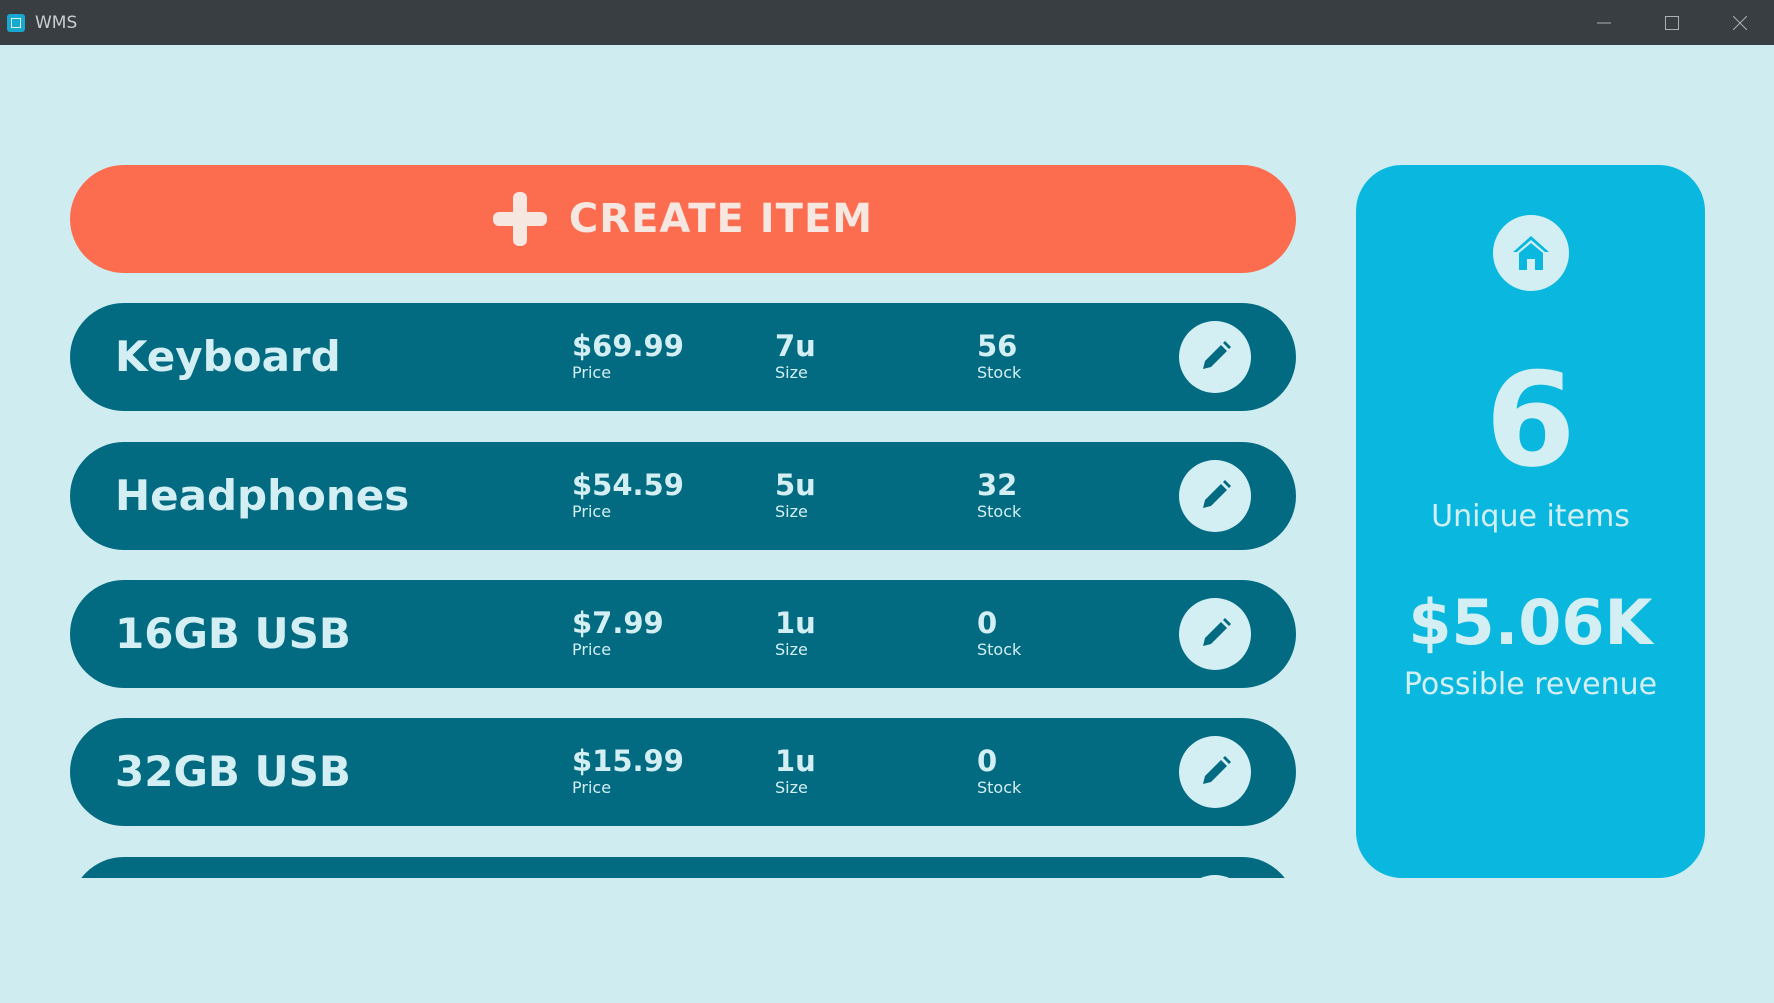  Describe the element at coordinates (228, 356) in the screenshot. I see `item-name: Keyboard` at that location.